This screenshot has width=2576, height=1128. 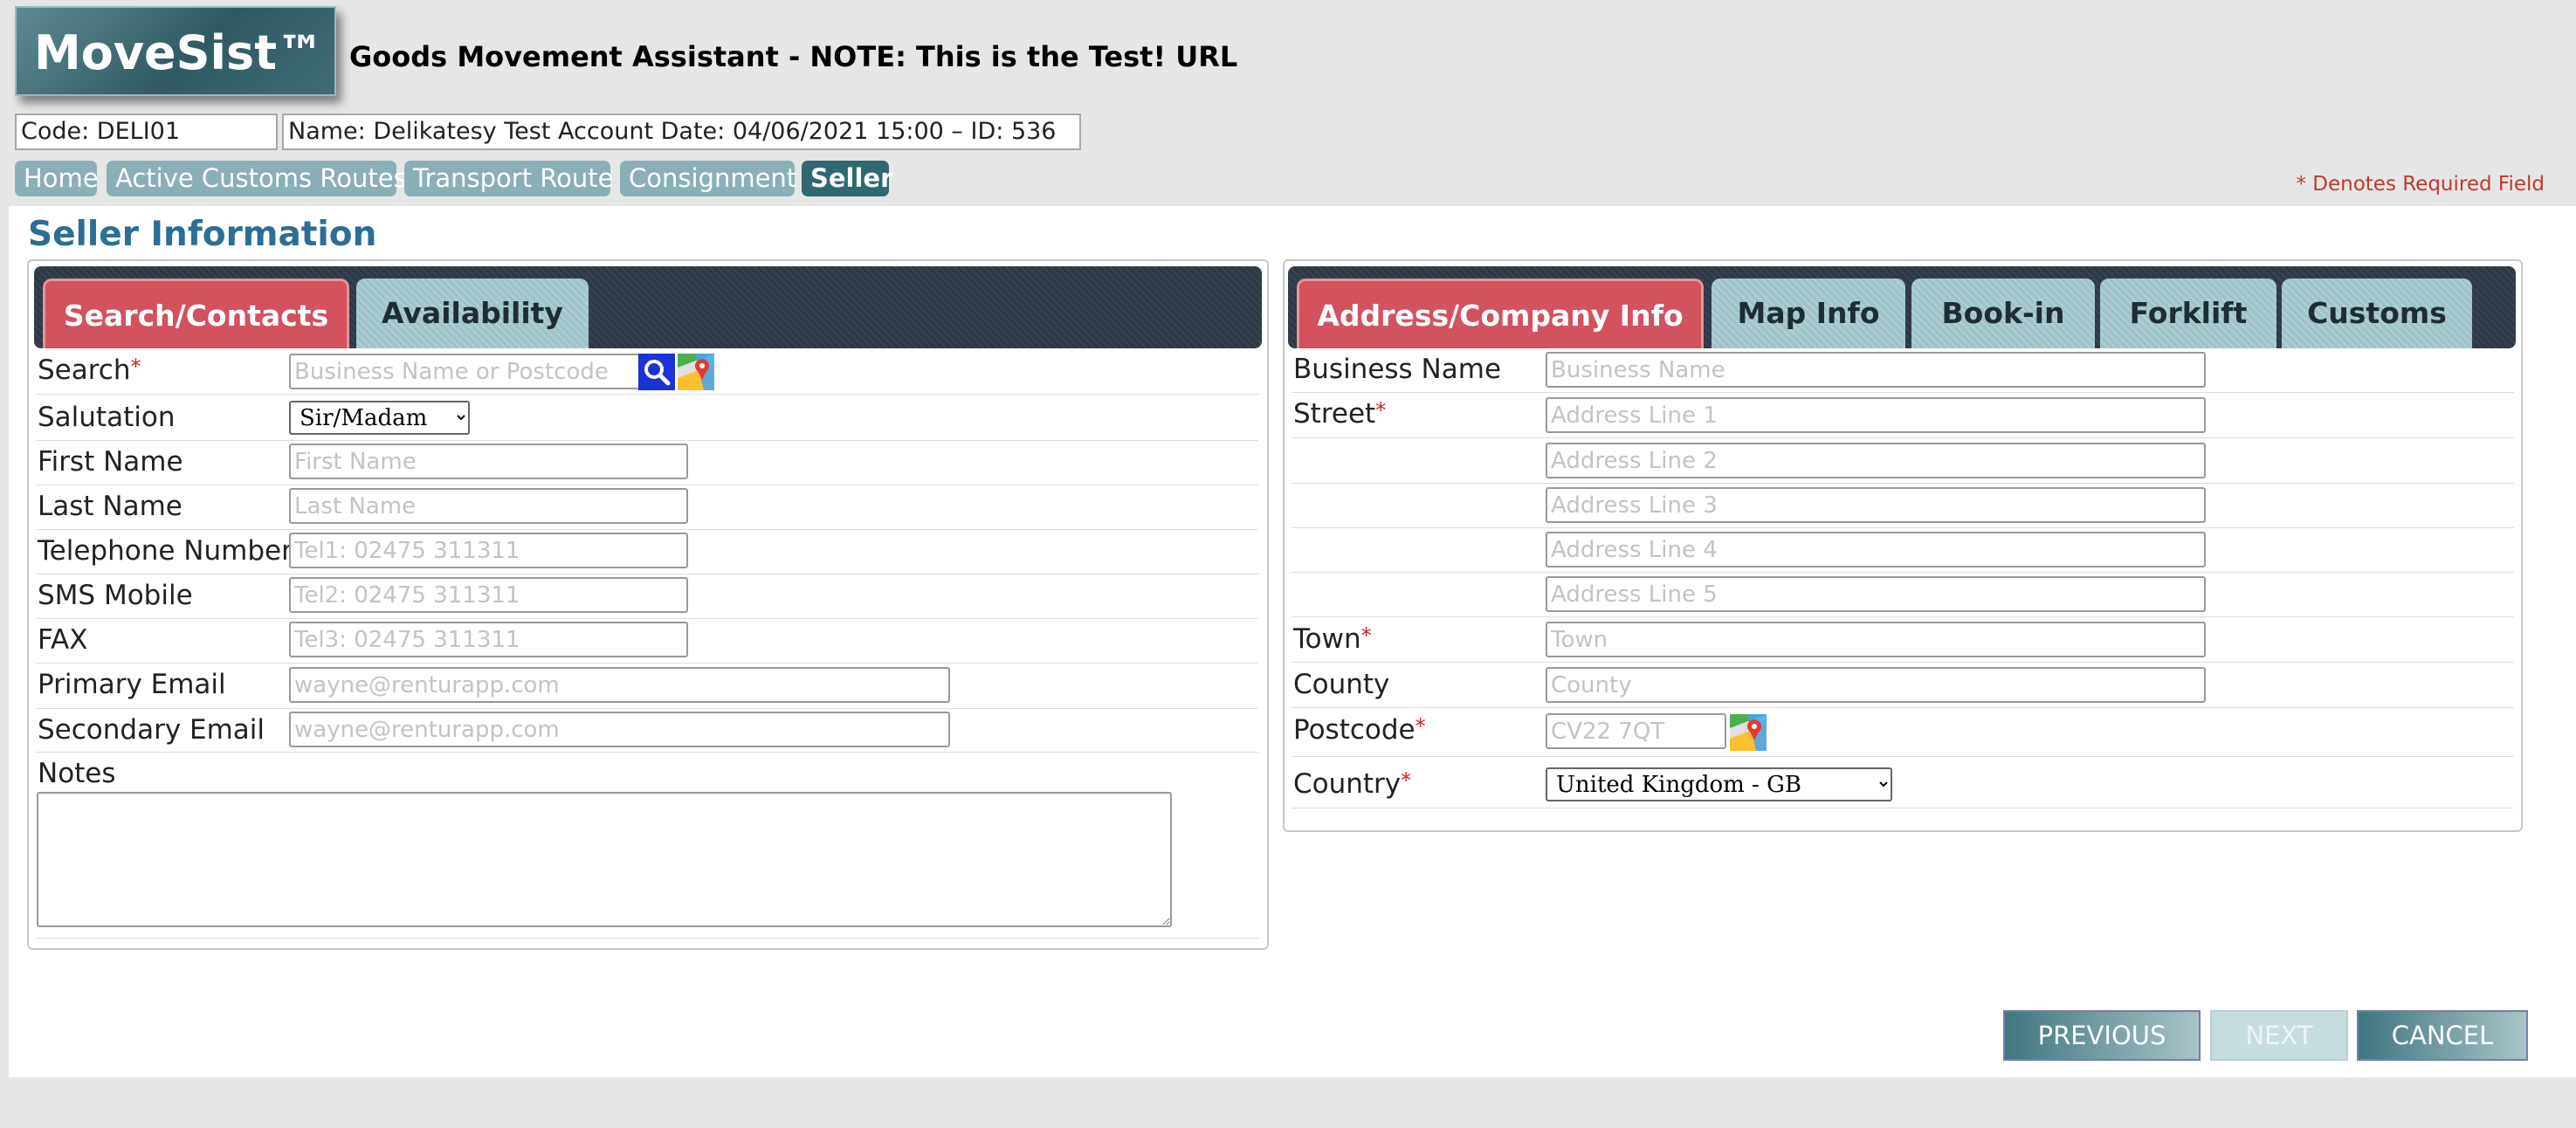 I want to click on nav-transport-route: Transport Route, so click(x=508, y=178).